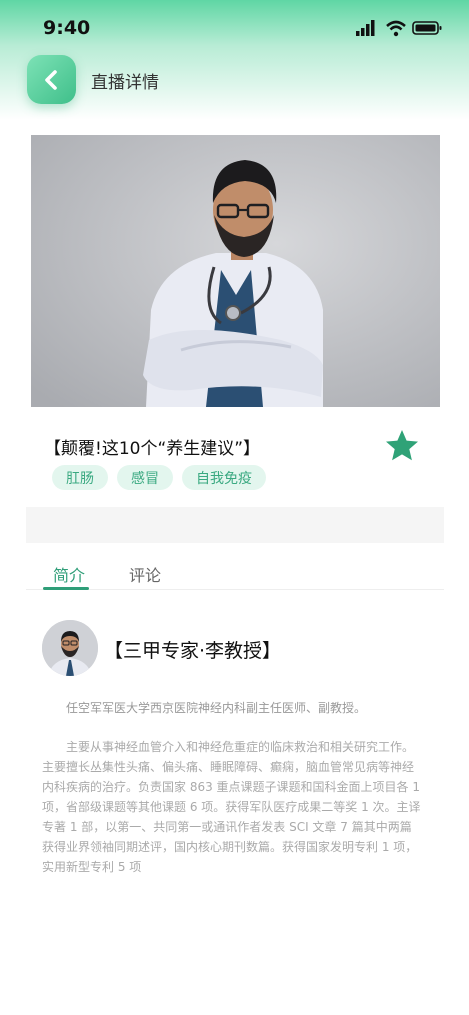 The image size is (469, 1015). I want to click on signal-icon, so click(365, 28).